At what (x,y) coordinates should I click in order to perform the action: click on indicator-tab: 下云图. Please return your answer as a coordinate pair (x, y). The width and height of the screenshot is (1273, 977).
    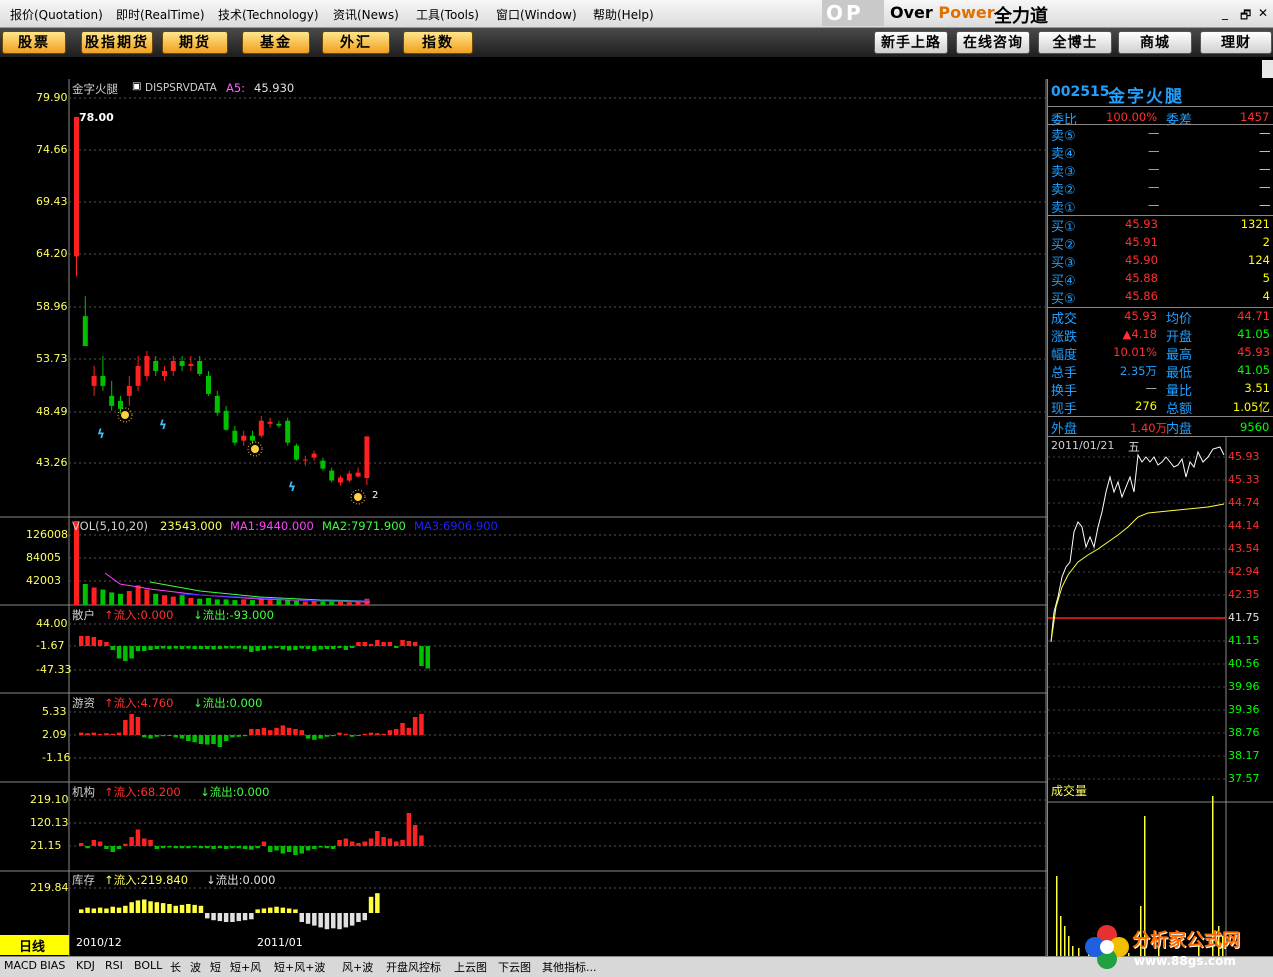
    Looking at the image, I should click on (514, 967).